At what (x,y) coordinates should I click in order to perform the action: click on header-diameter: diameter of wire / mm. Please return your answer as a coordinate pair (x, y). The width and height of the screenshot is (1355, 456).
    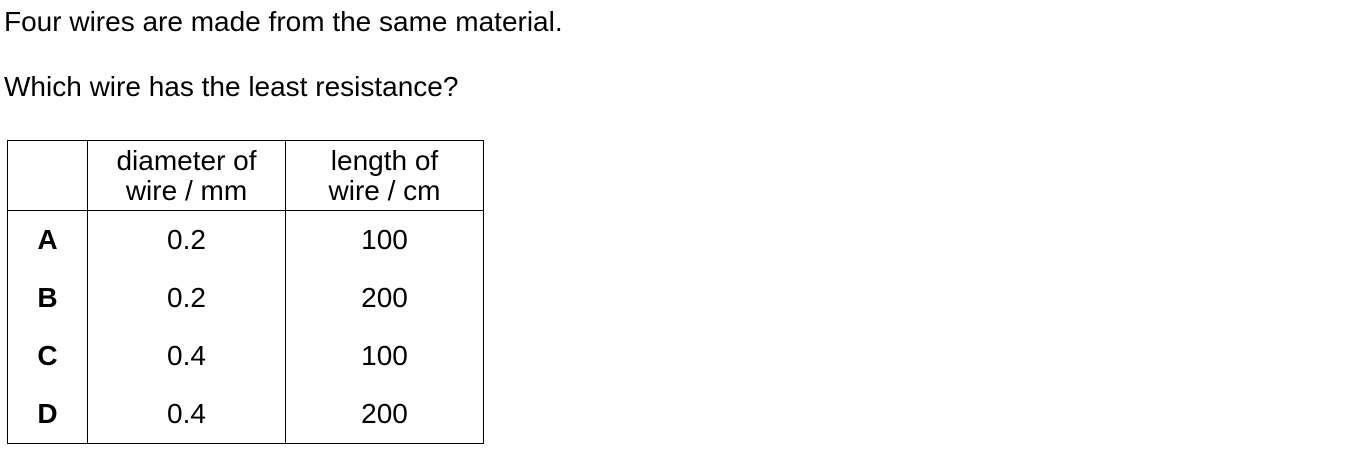
    Looking at the image, I should click on (186, 175).